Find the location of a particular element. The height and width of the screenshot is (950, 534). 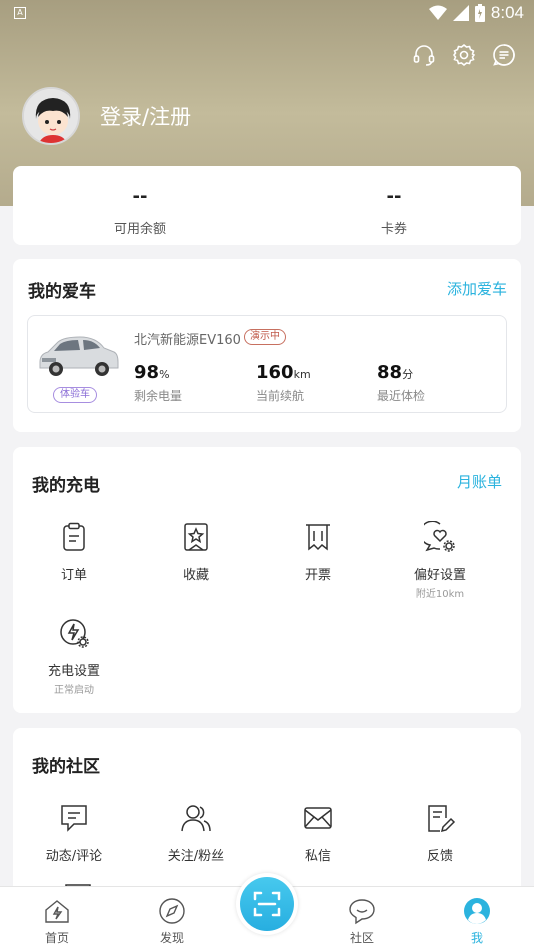

grid-label: 开票 is located at coordinates (317, 575).